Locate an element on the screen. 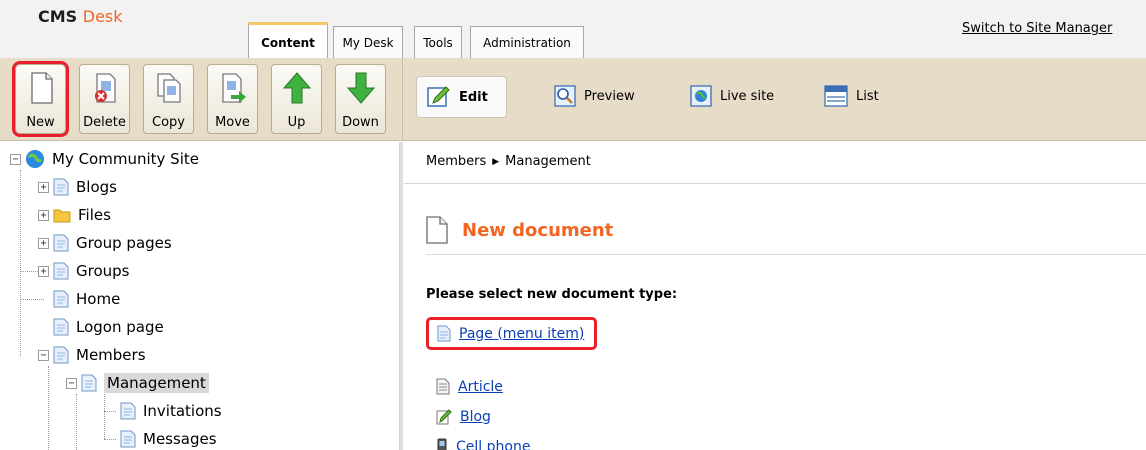  page-title: New document is located at coordinates (519, 230).